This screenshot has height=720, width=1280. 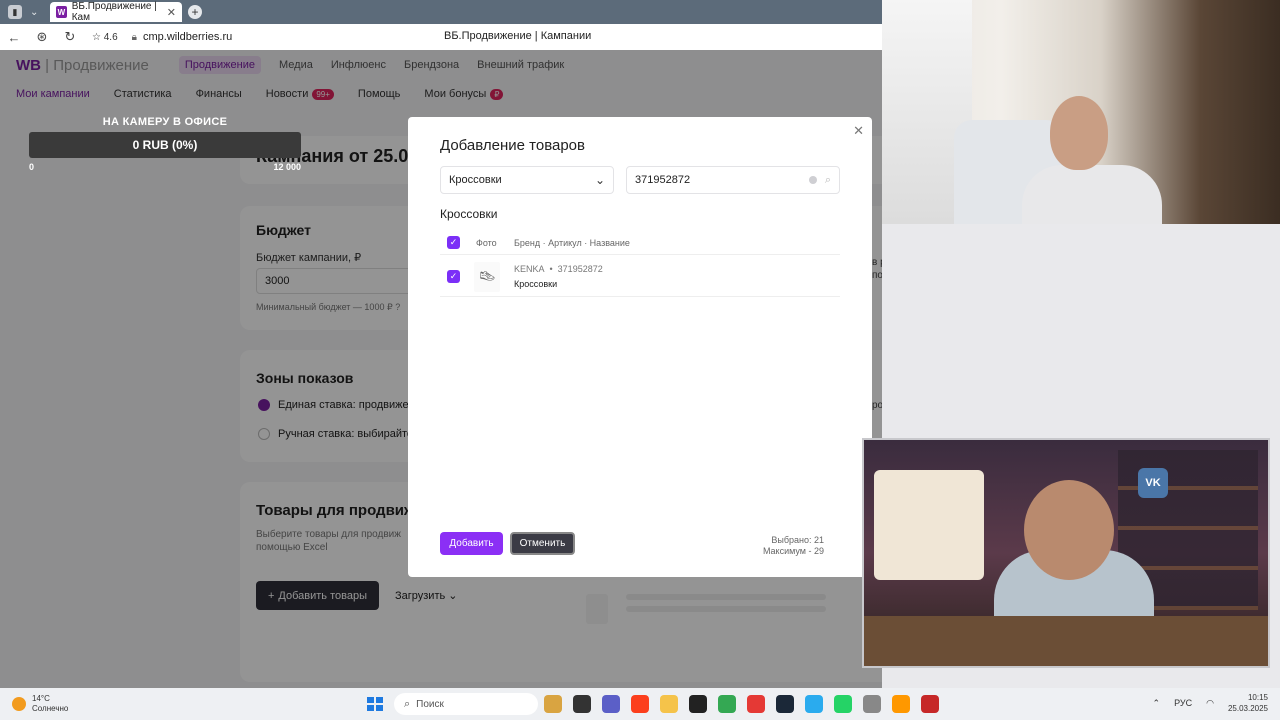 I want to click on rating-value: 4.6, so click(x=110, y=37).